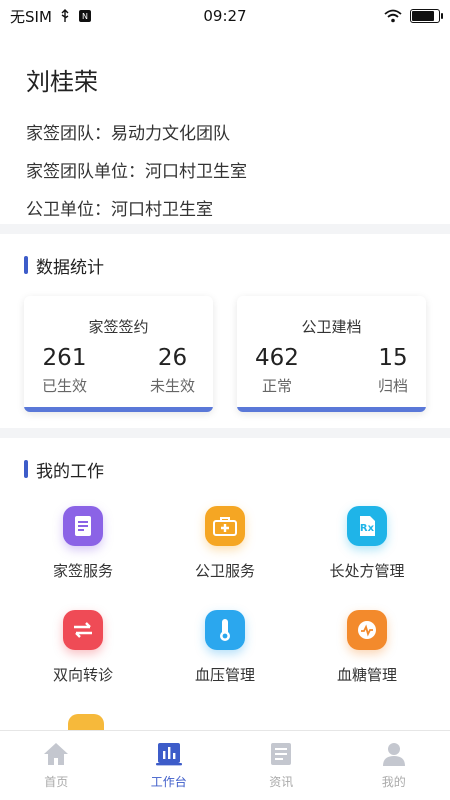 This screenshot has height=800, width=450. Describe the element at coordinates (118, 327) in the screenshot. I see `card-title: 家签签约` at that location.